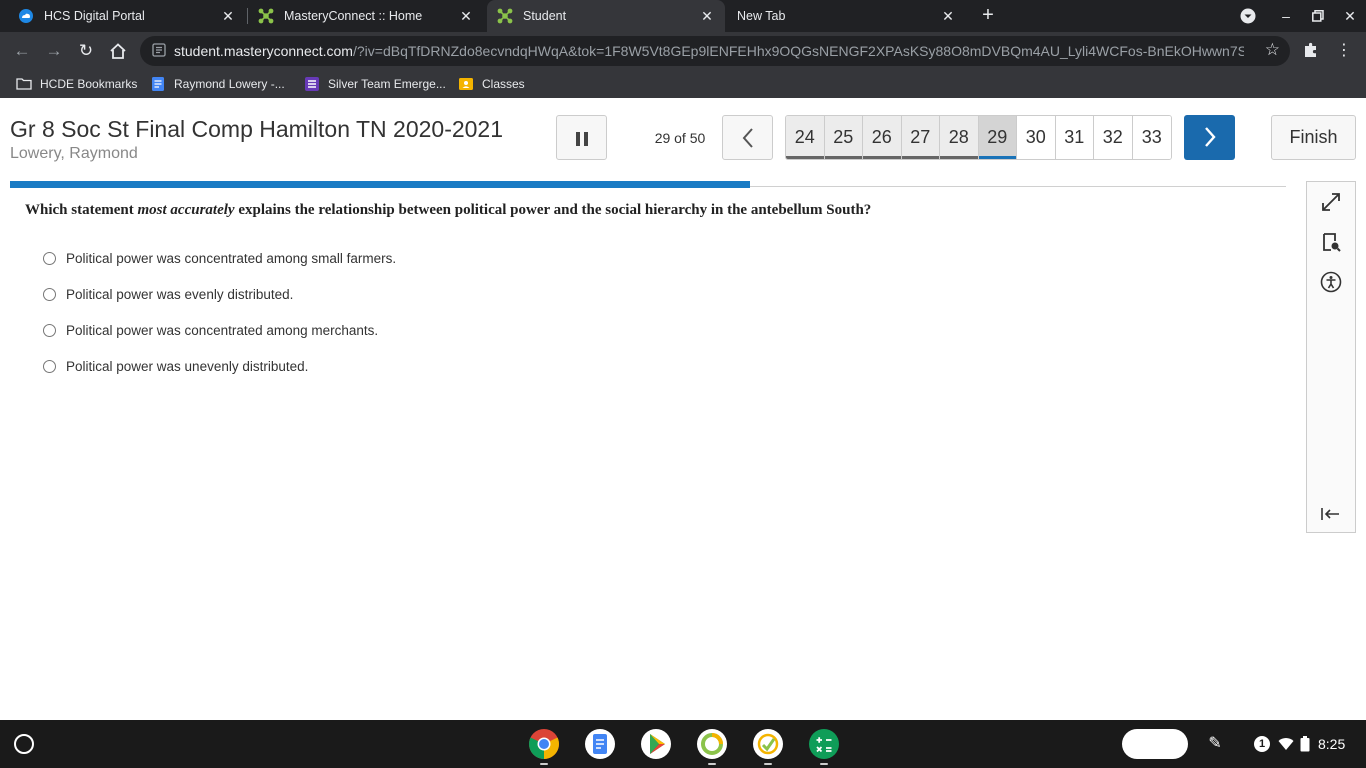 This screenshot has width=1366, height=768. I want to click on wifi-icon, so click(1286, 744).